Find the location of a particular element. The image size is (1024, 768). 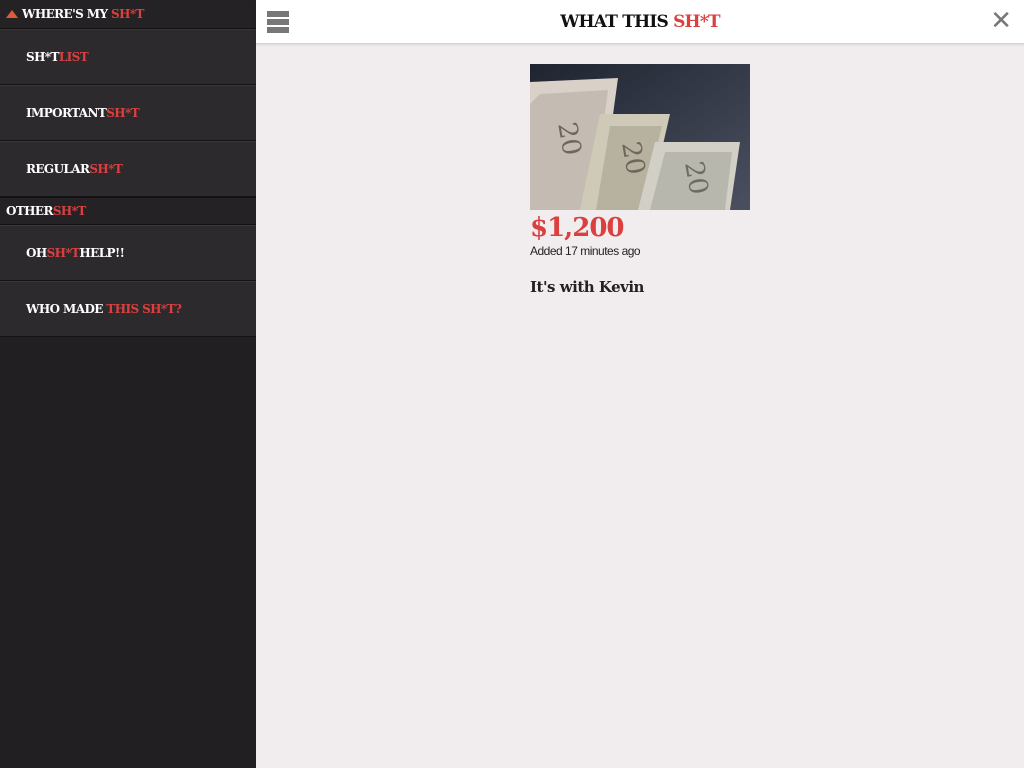

sidebar-header-label: WHERE'S MY SH*T is located at coordinates (83, 14).